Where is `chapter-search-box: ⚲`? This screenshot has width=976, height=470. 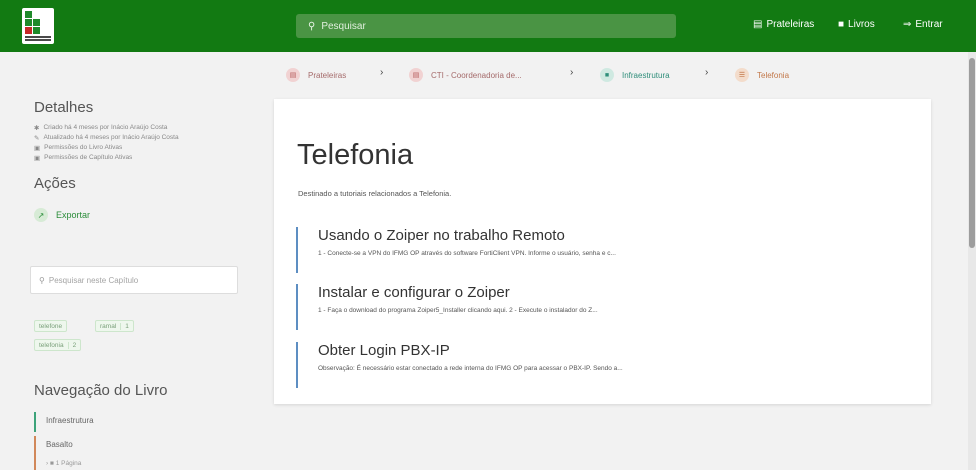 chapter-search-box: ⚲ is located at coordinates (134, 280).